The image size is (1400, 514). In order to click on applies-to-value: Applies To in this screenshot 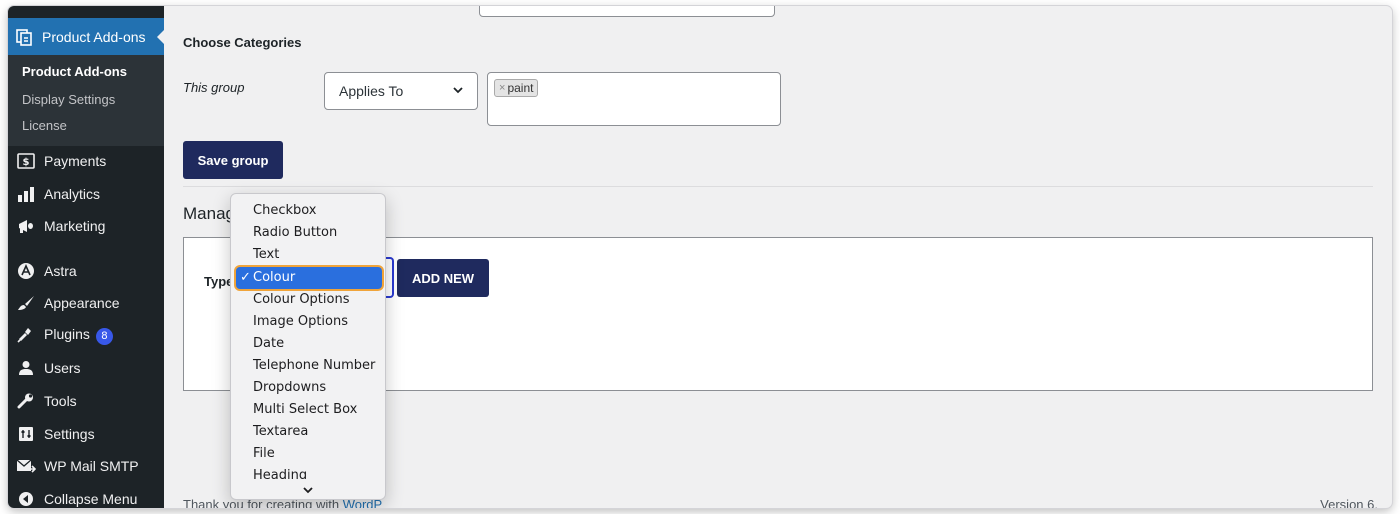, I will do `click(371, 91)`.